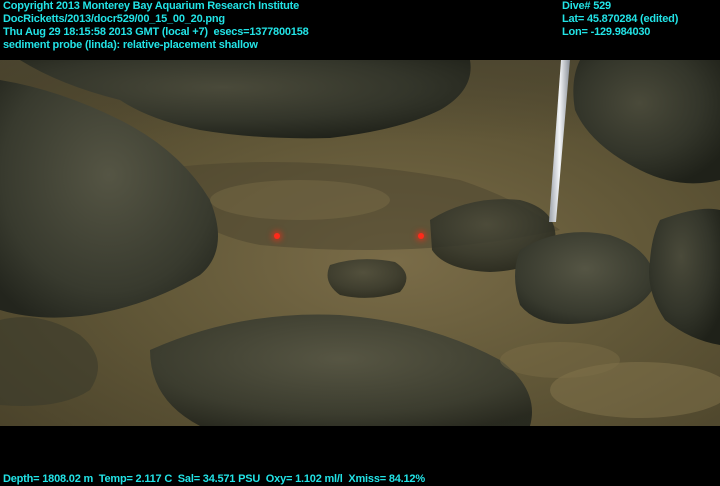 Image resolution: width=720 pixels, height=486 pixels. I want to click on image-path-text: DocRicketts/2013/docr529/00_15_00_20.png, so click(114, 19).